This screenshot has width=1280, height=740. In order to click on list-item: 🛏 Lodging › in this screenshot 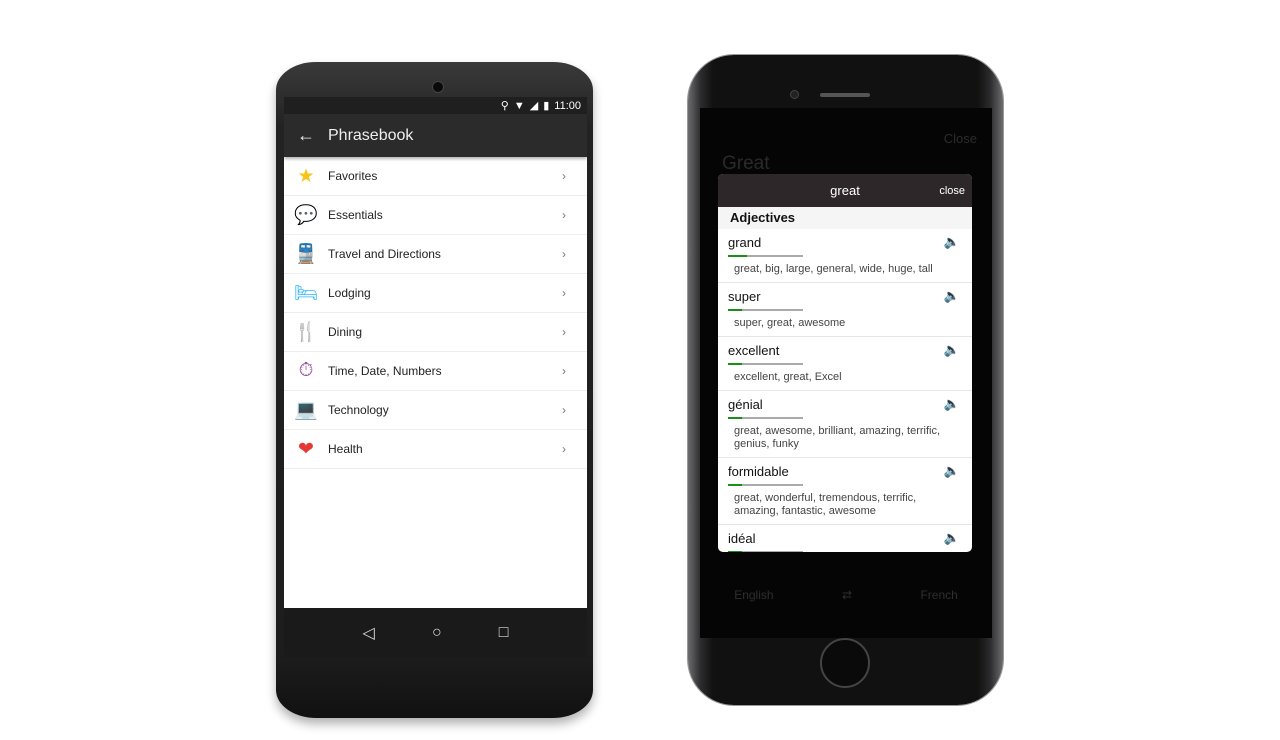, I will do `click(435, 293)`.